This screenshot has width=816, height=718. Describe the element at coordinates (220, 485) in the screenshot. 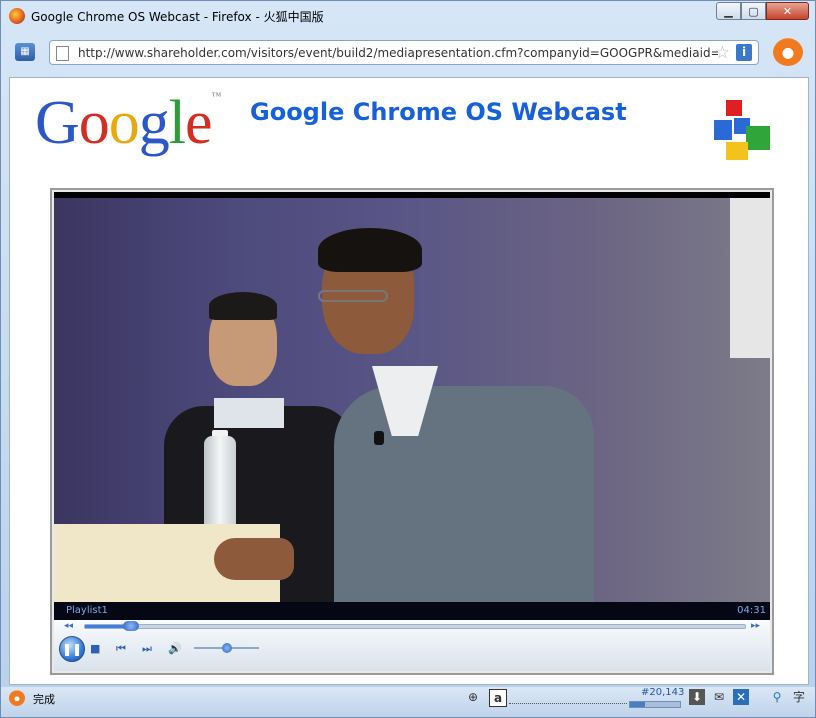

I see `water-bottle` at that location.